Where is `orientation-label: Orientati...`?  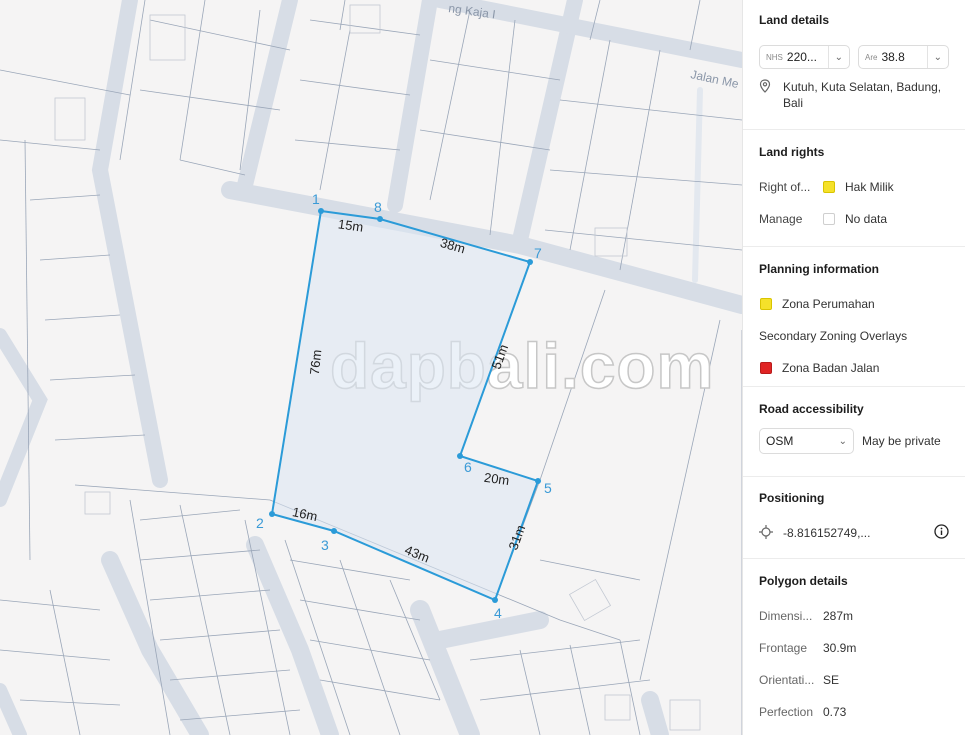
orientation-label: Orientati... is located at coordinates (787, 680).